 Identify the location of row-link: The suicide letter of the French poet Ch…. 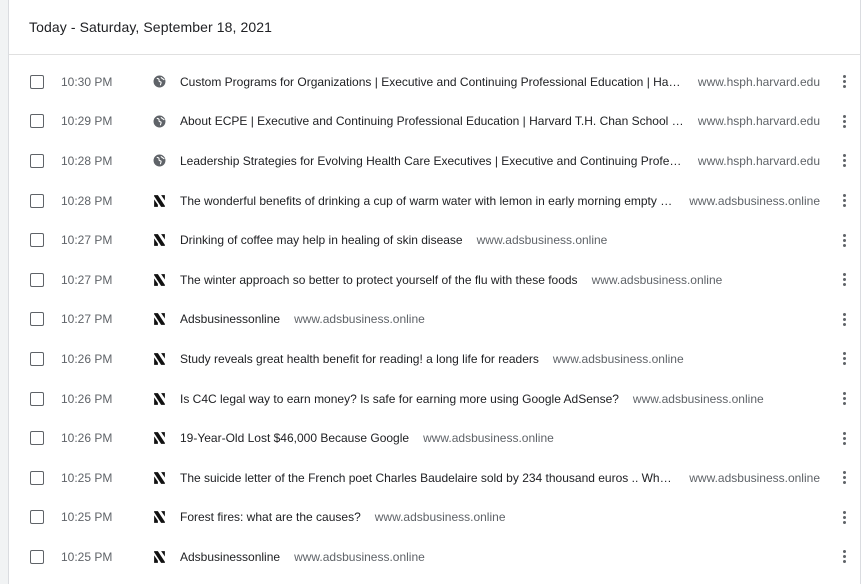
(500, 478).